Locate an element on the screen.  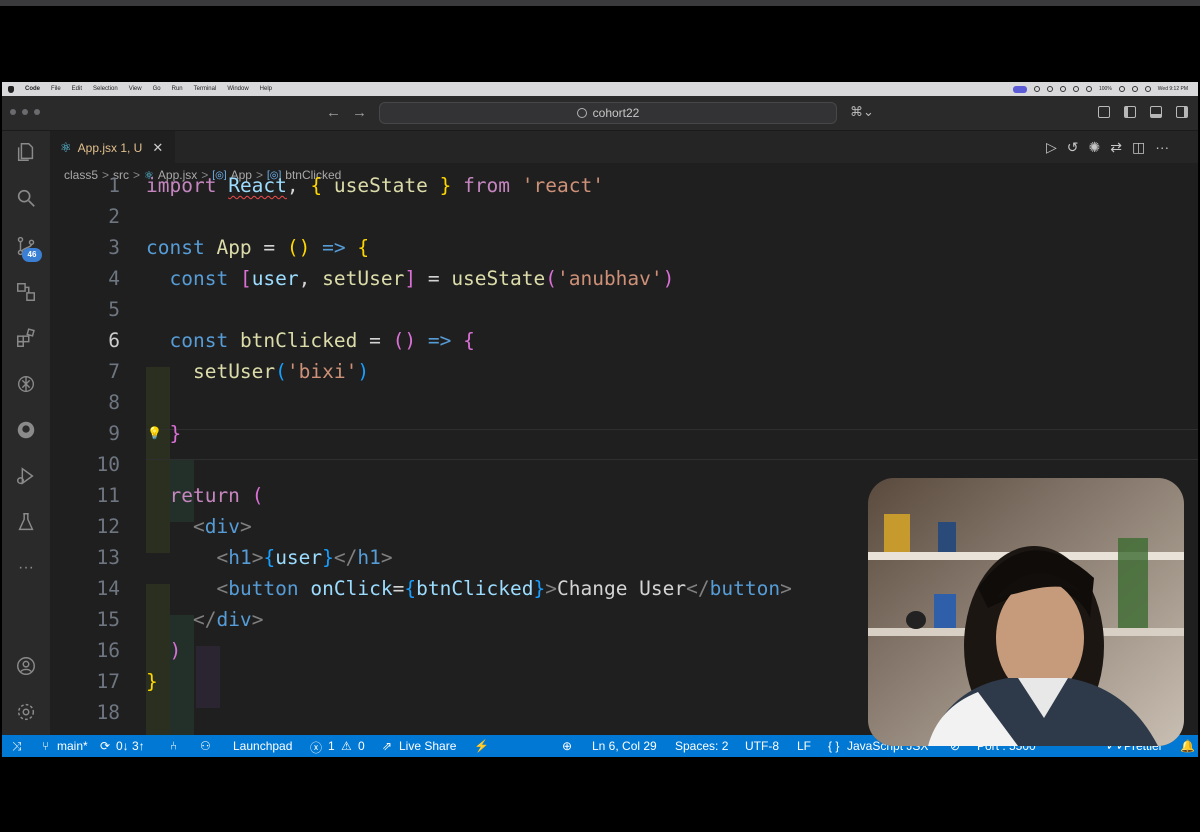
menu-view: View is located at coordinates (135, 89).